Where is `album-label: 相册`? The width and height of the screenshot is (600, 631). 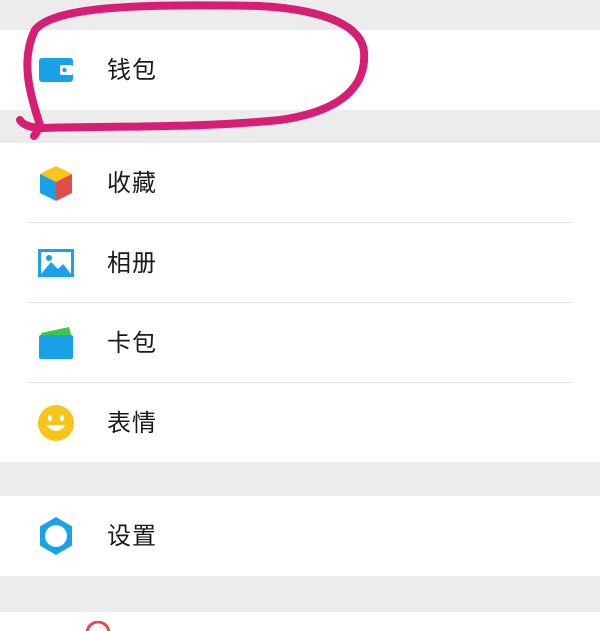 album-label: 相册 is located at coordinates (132, 263).